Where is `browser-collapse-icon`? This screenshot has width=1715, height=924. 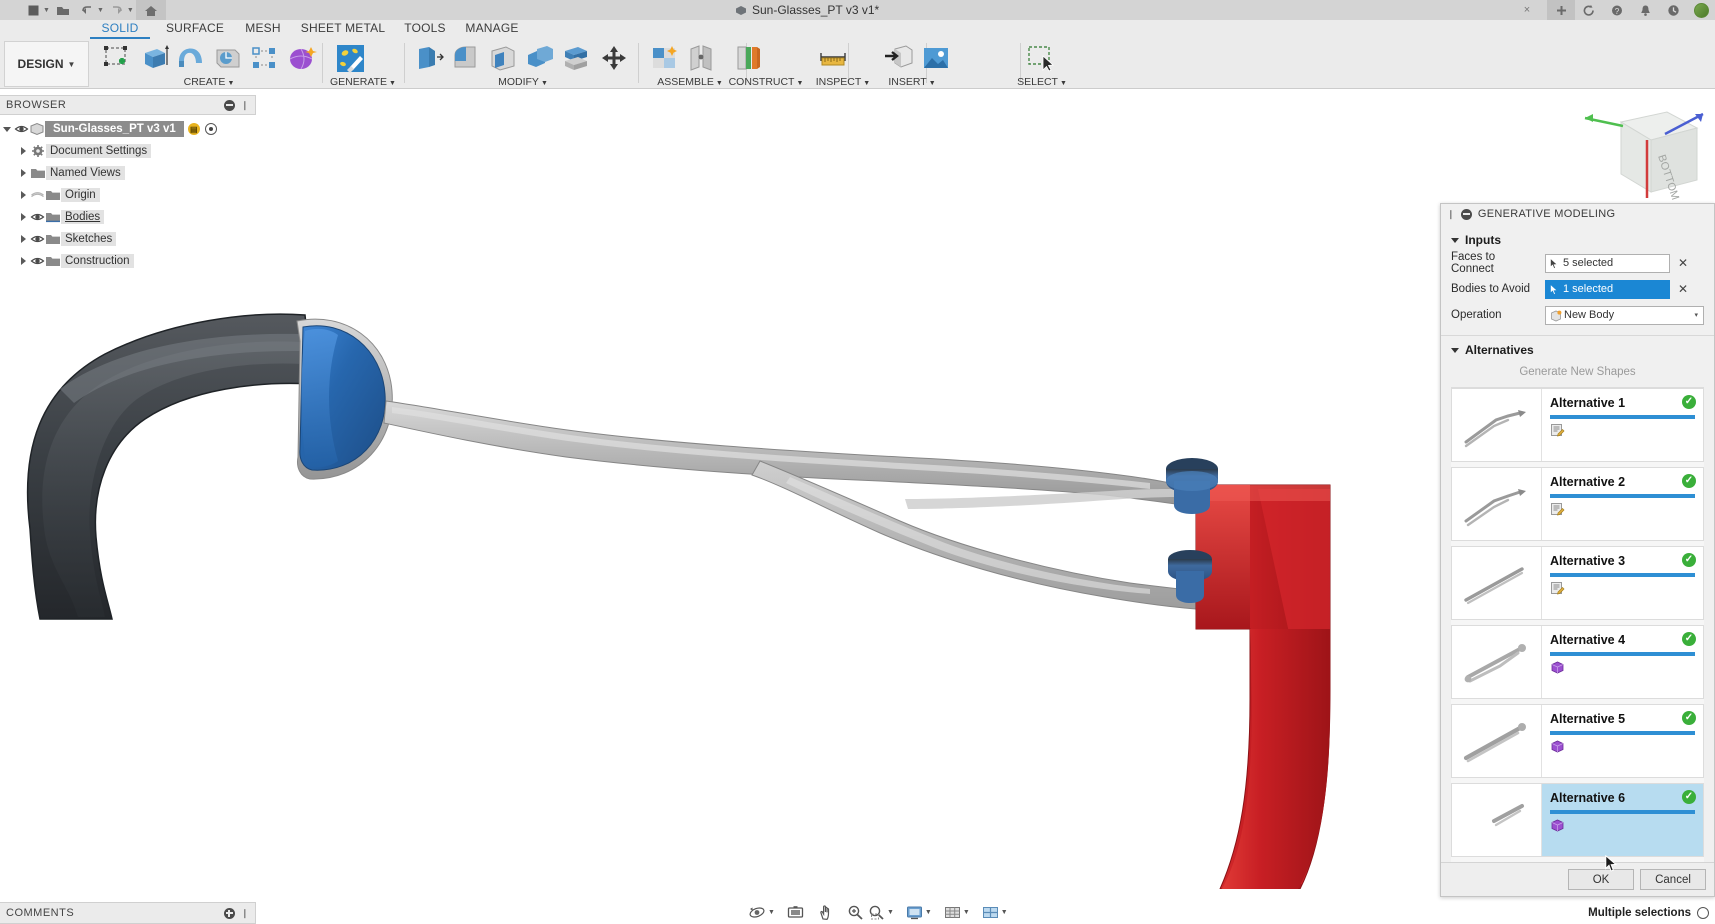
browser-collapse-icon is located at coordinates (229, 105).